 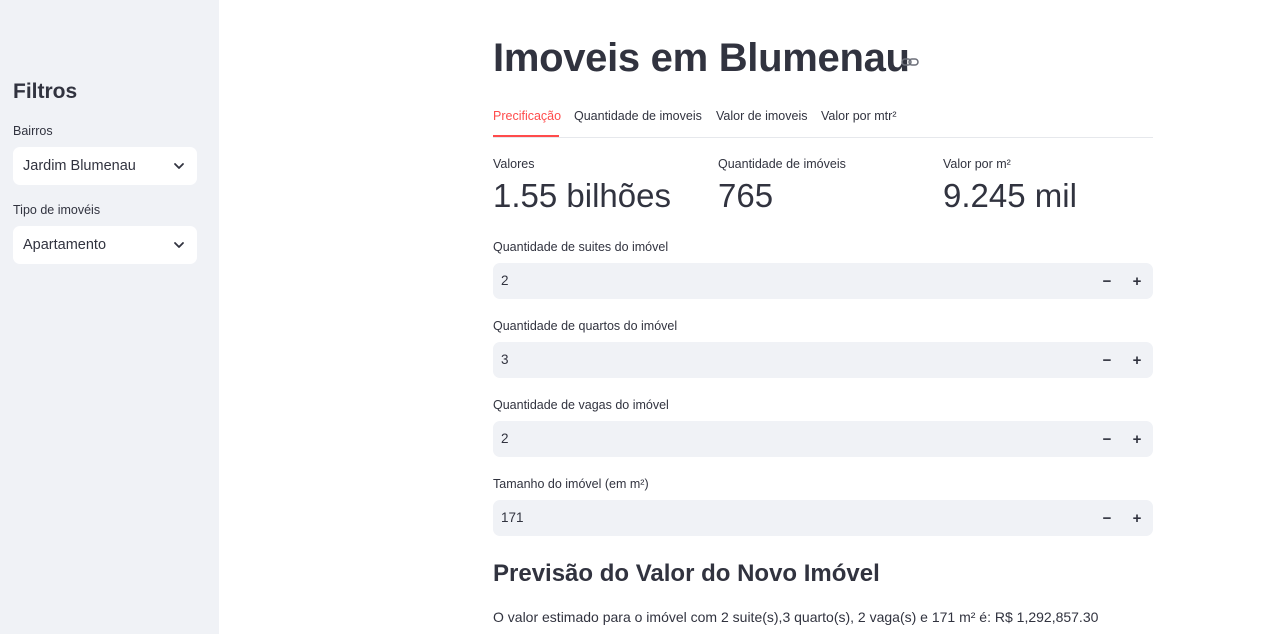 What do you see at coordinates (571, 484) in the screenshot?
I see `tamanho-label: Tamanho do imóvel (em m²)` at bounding box center [571, 484].